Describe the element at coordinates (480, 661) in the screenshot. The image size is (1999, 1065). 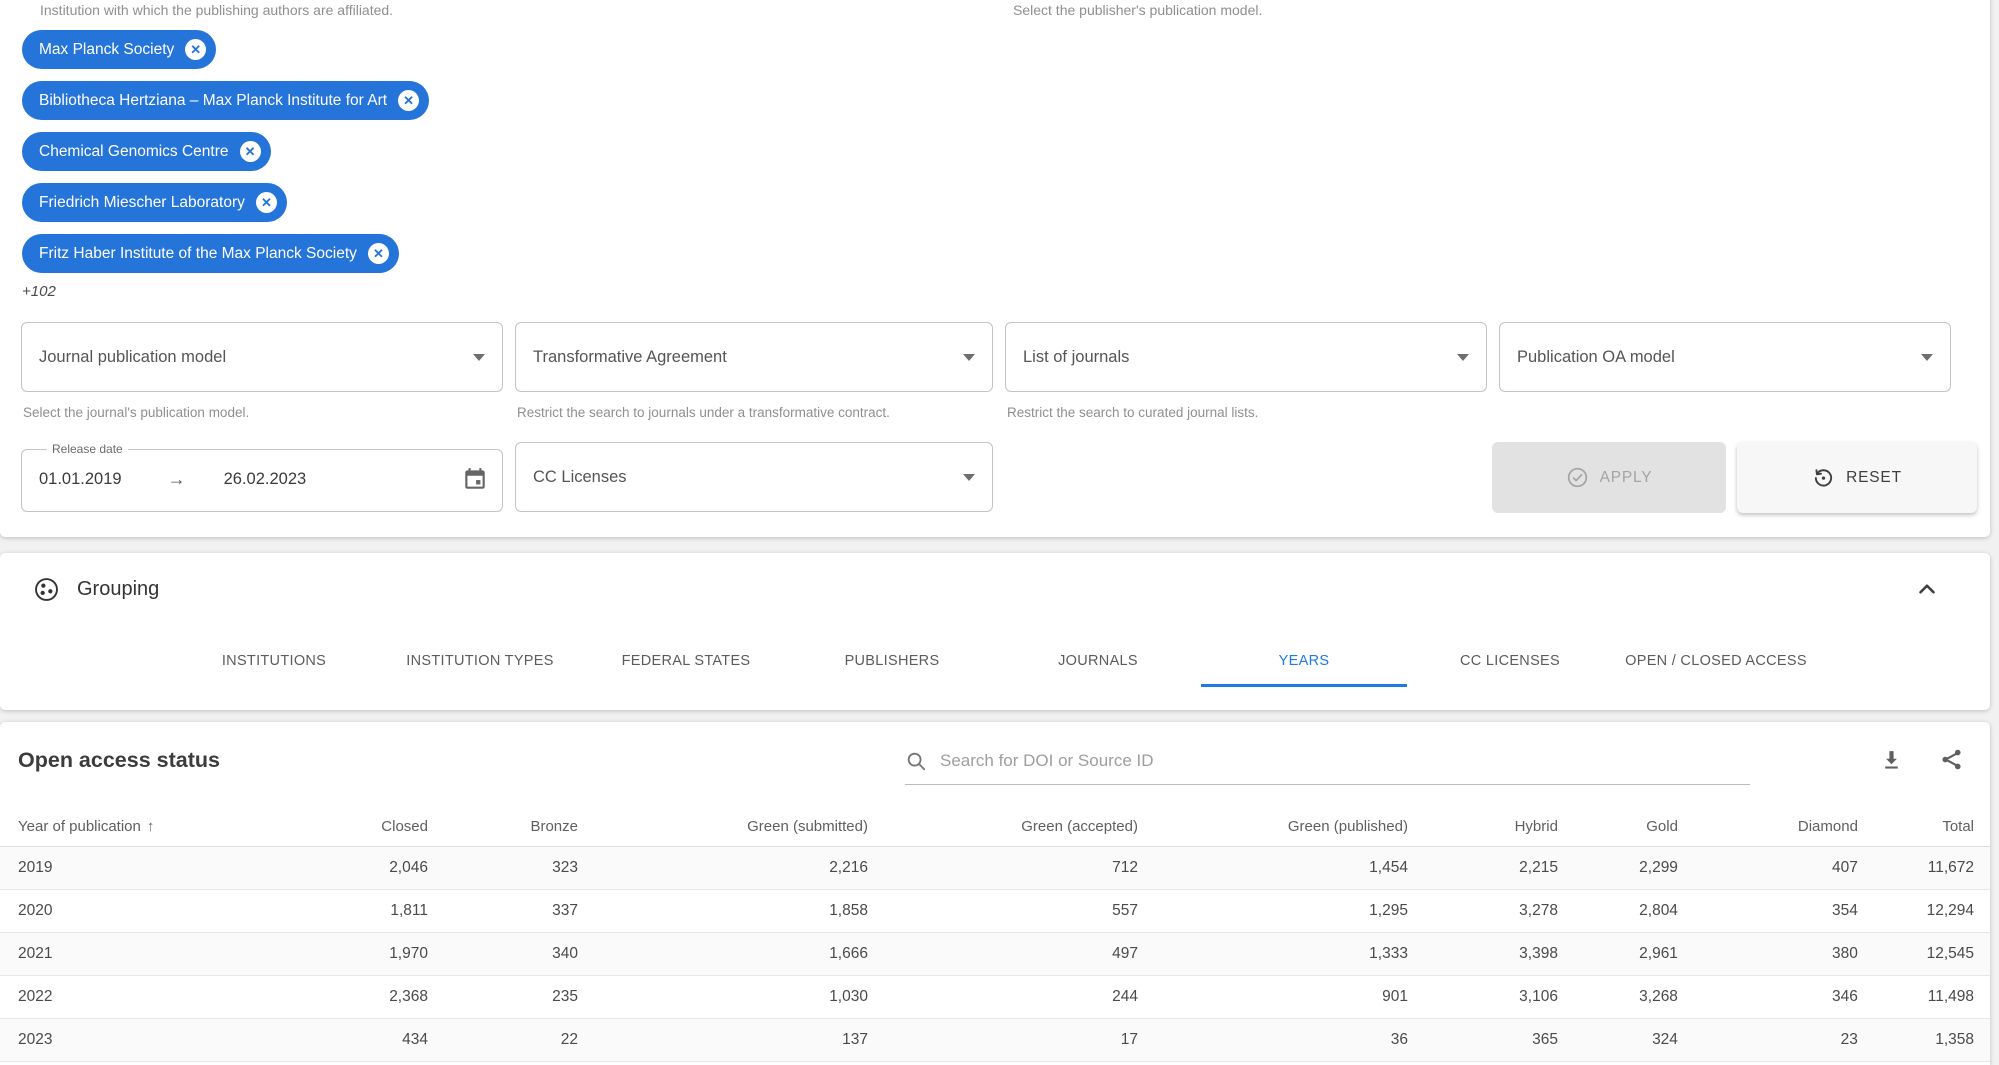
I see `tab-institution-types: INSTITUTION TYPES` at that location.